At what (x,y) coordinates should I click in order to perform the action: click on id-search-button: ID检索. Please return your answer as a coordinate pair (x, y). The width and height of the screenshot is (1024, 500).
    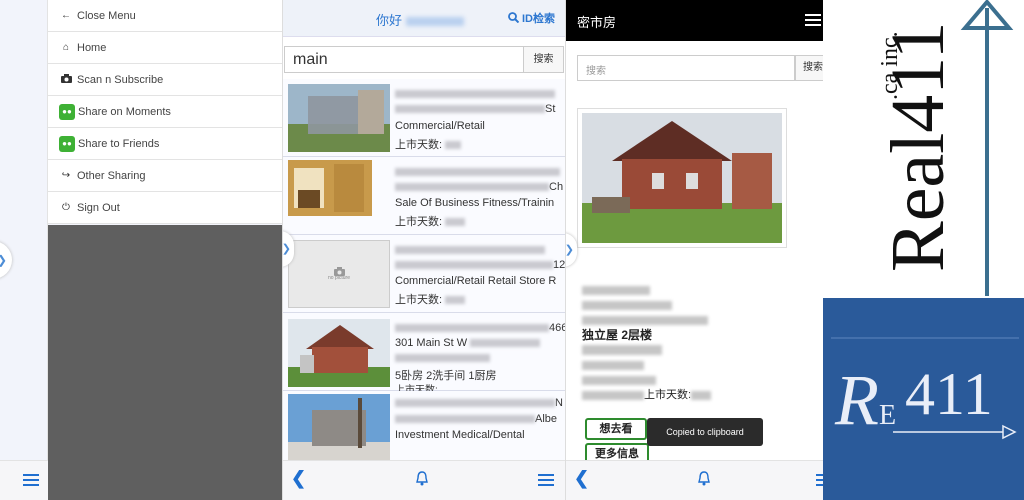
    Looking at the image, I should click on (531, 18).